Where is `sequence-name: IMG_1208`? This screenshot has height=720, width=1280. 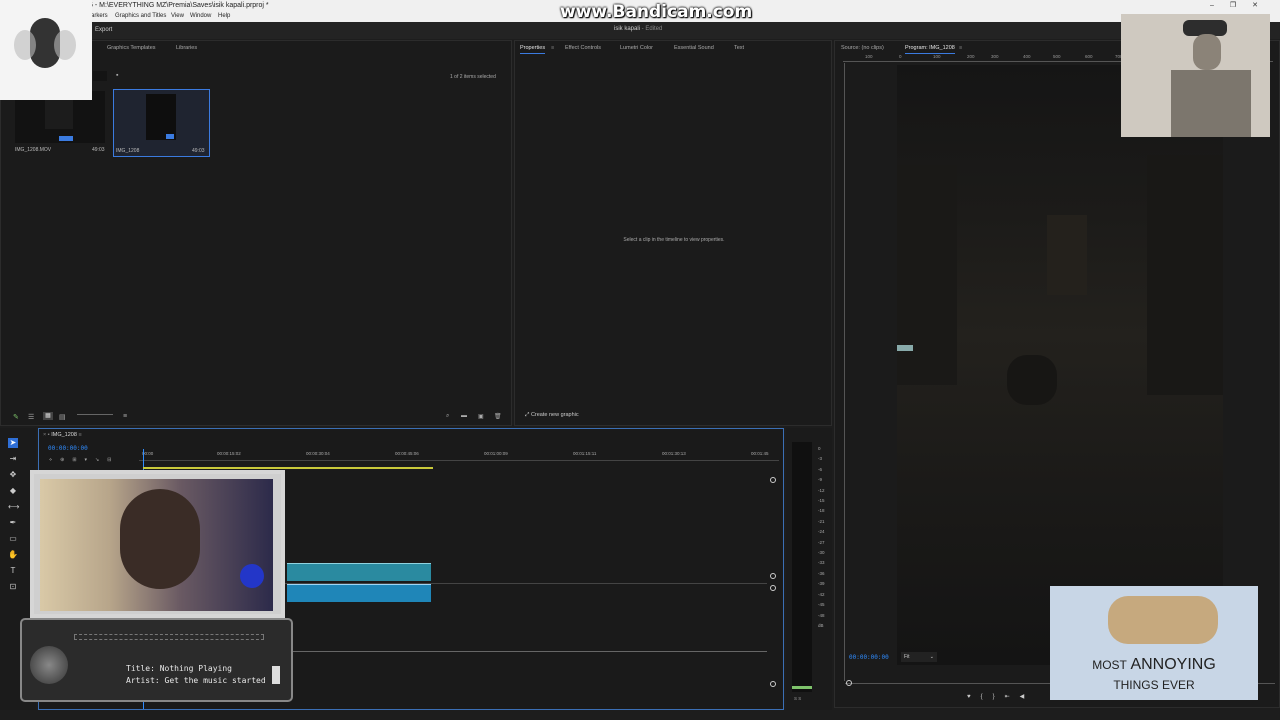 sequence-name: IMG_1208 is located at coordinates (128, 151).